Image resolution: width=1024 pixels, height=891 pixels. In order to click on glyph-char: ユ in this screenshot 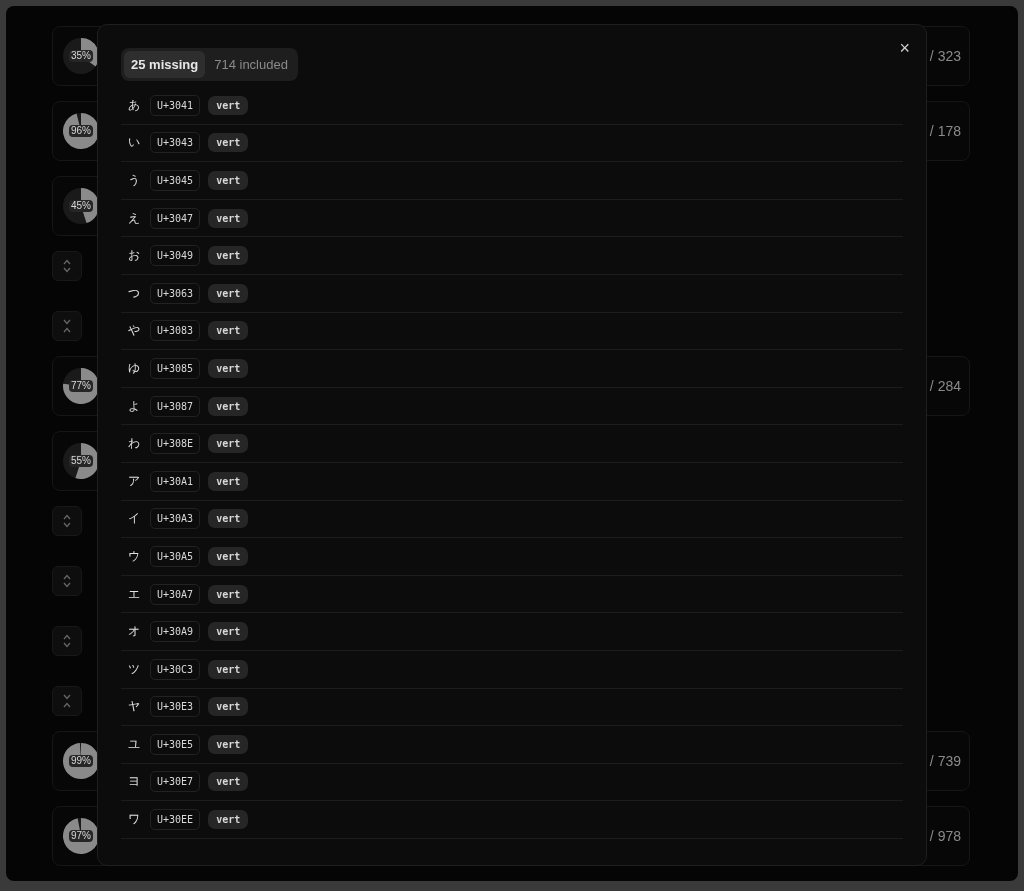, I will do `click(134, 744)`.